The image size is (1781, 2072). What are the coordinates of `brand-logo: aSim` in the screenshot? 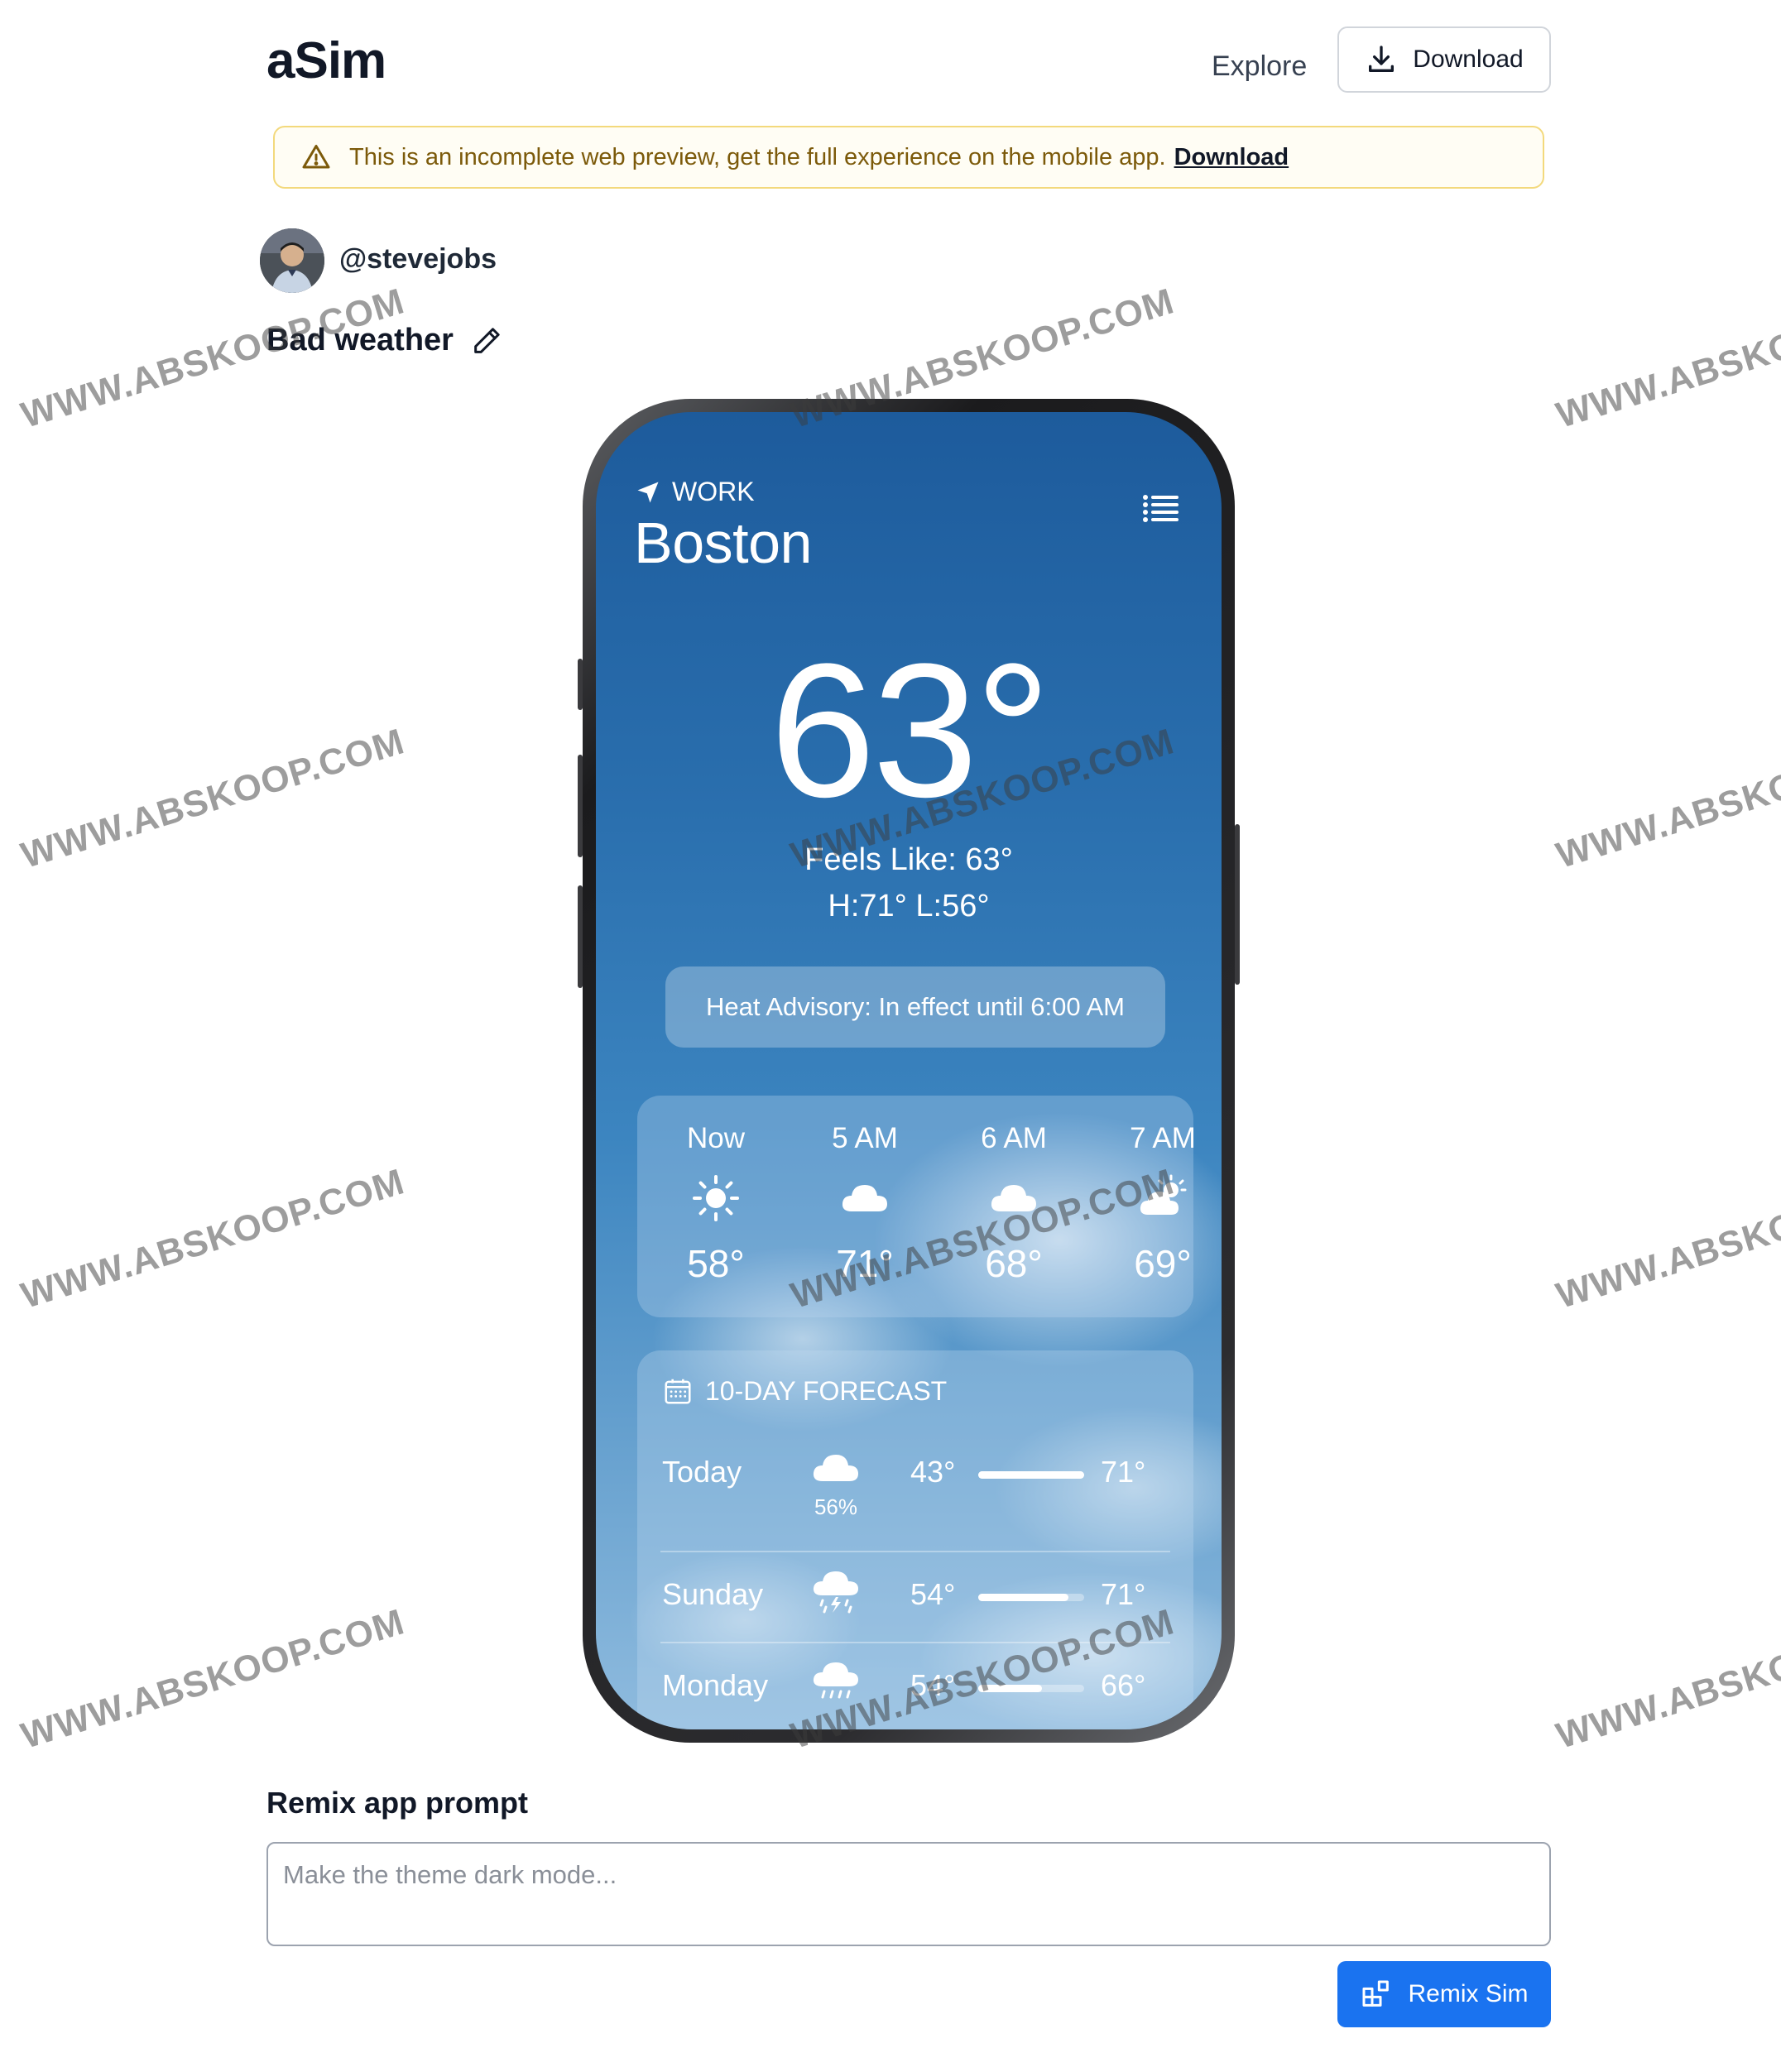 It's located at (326, 60).